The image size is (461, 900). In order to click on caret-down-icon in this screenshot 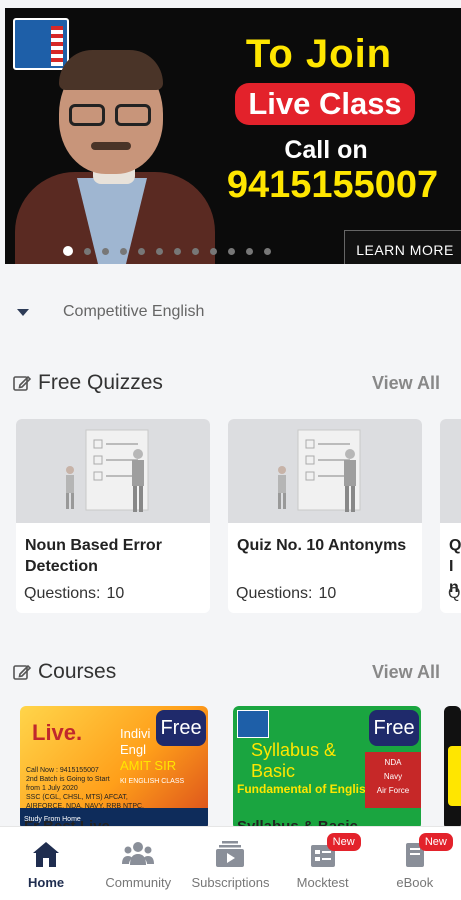, I will do `click(23, 312)`.